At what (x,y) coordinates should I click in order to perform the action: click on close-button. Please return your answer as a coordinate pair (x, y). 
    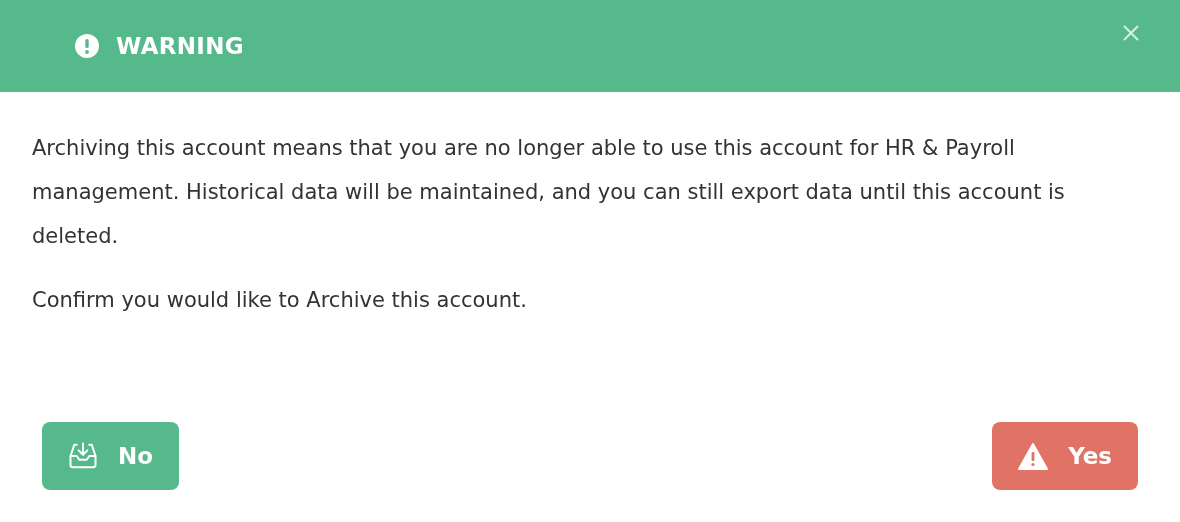
    Looking at the image, I should click on (1131, 33).